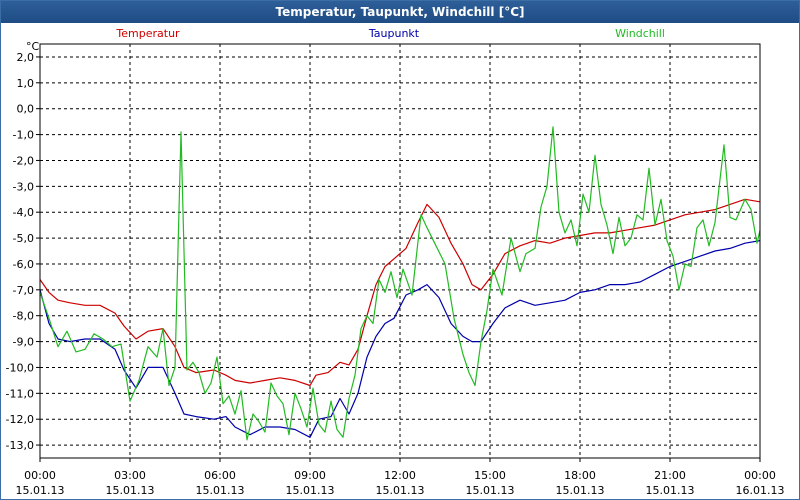  I want to click on y-tick-label: -5,0, so click(23, 238).